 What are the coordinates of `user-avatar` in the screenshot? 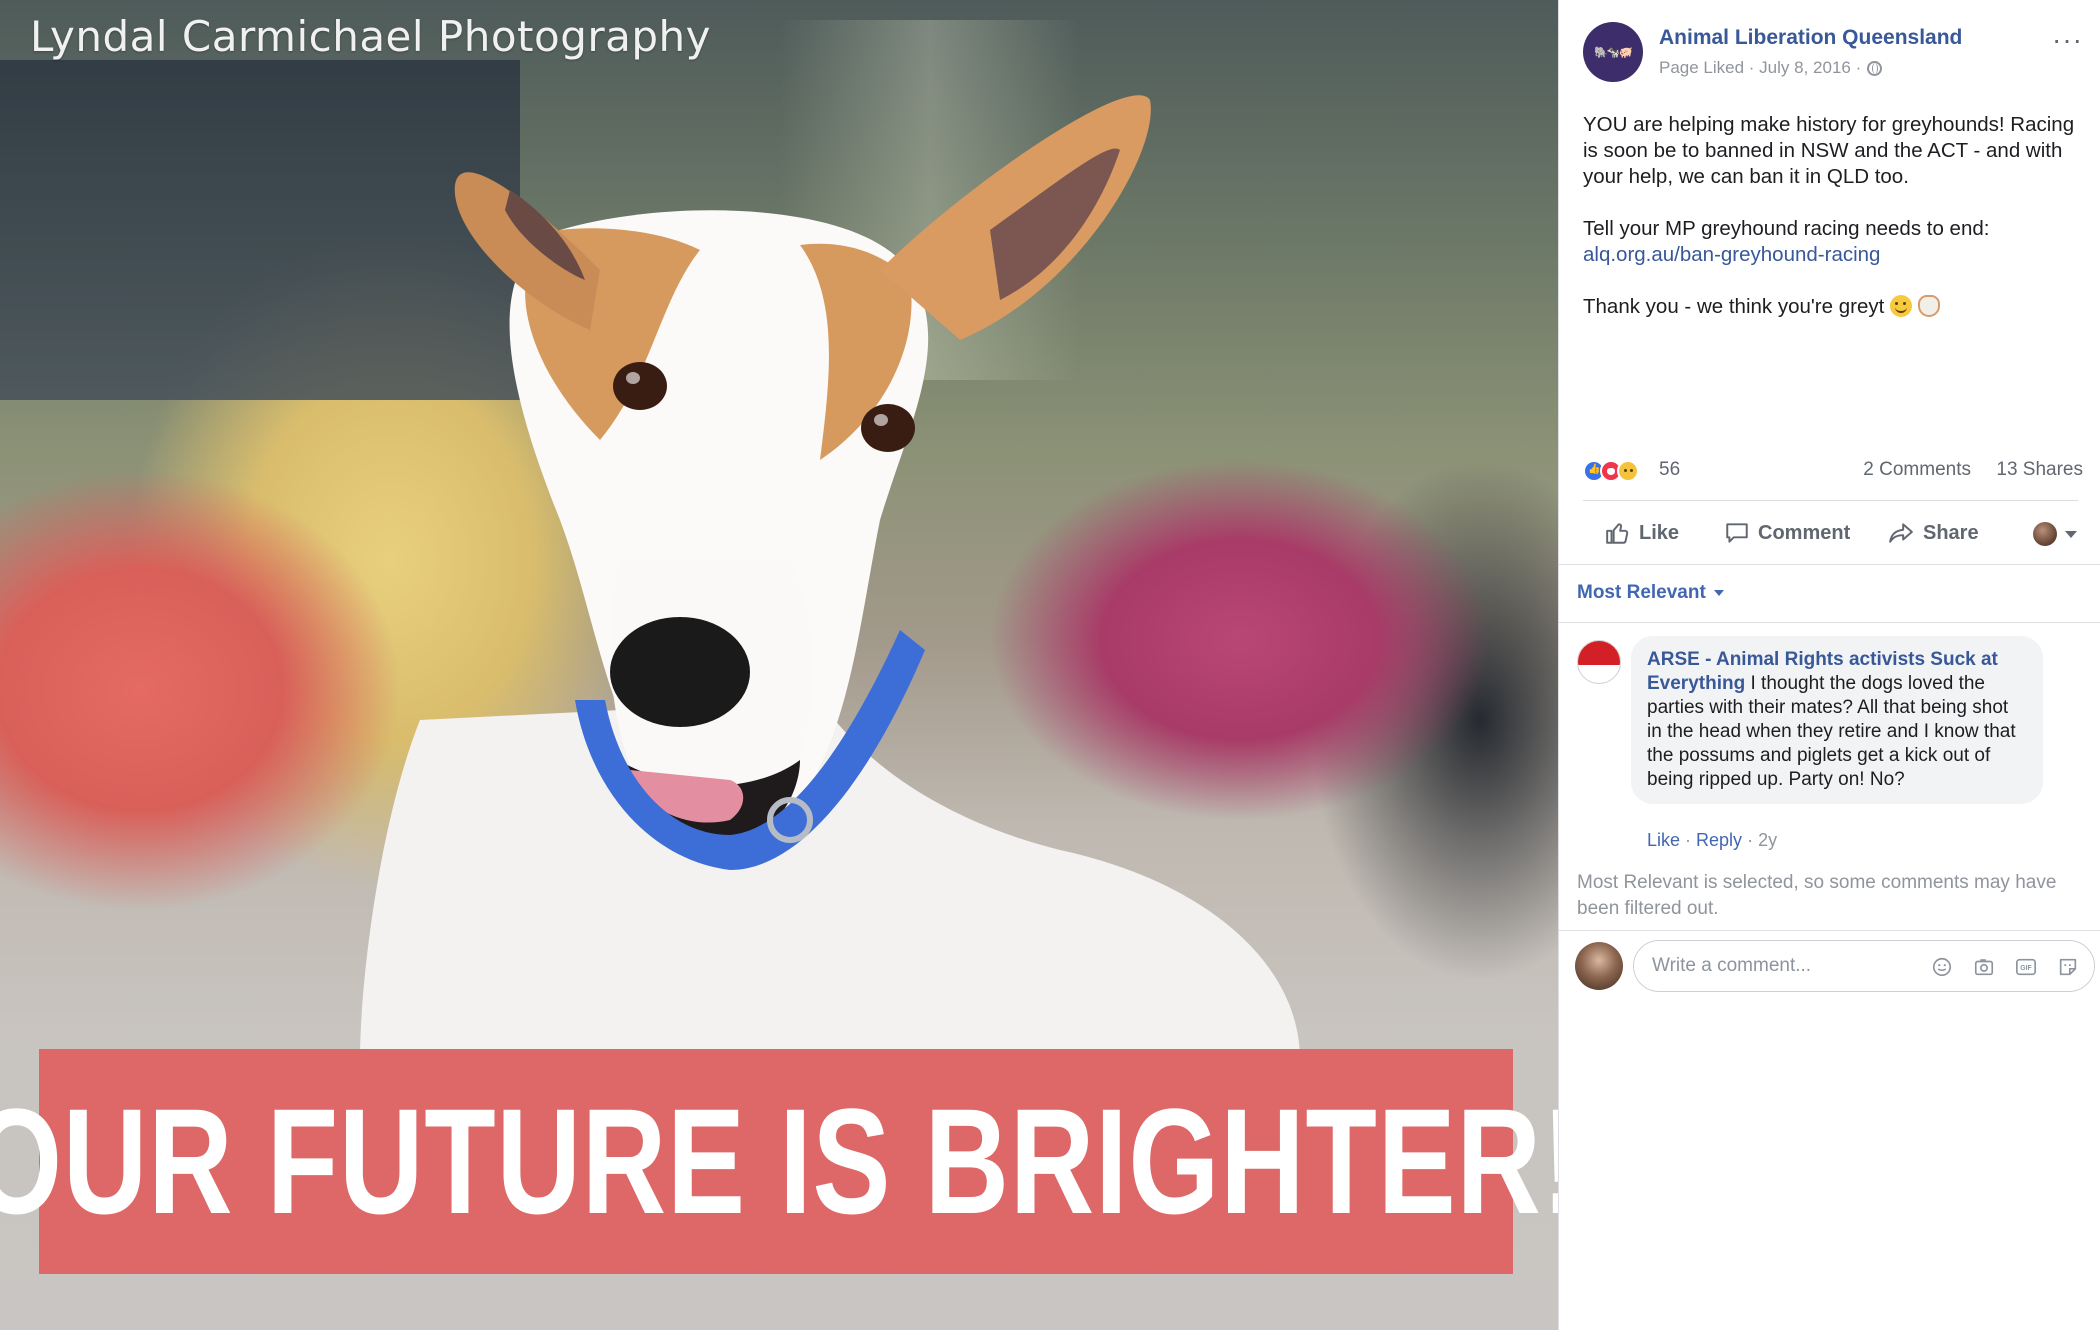 It's located at (1599, 966).